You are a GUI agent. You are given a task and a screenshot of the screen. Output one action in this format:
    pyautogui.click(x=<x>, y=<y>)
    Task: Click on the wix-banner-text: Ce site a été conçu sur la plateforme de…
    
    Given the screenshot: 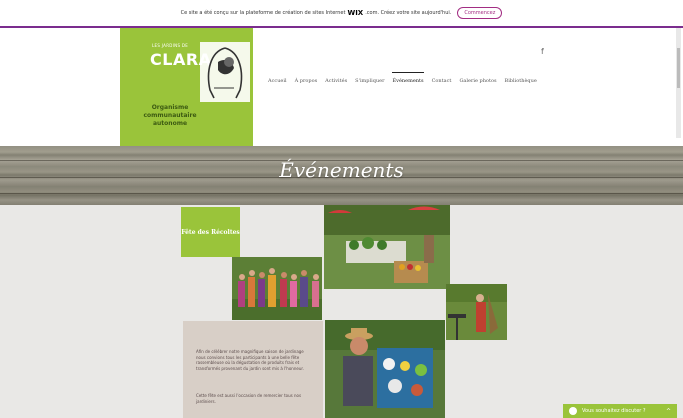 What is the action you would take?
    pyautogui.click(x=263, y=13)
    